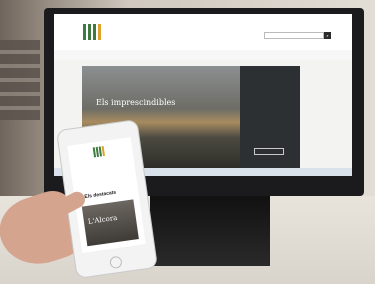 The height and width of the screenshot is (284, 375). Describe the element at coordinates (294, 35) in the screenshot. I see `search-input` at that location.